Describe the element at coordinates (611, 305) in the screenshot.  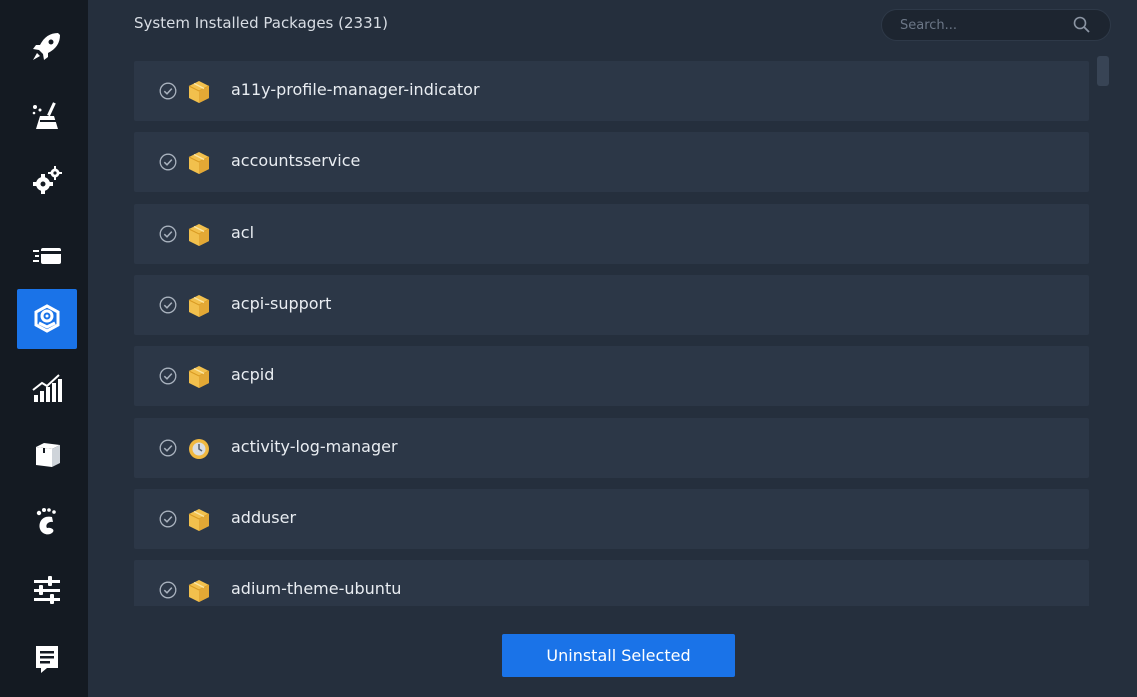
I see `package-row: acpi-support` at that location.